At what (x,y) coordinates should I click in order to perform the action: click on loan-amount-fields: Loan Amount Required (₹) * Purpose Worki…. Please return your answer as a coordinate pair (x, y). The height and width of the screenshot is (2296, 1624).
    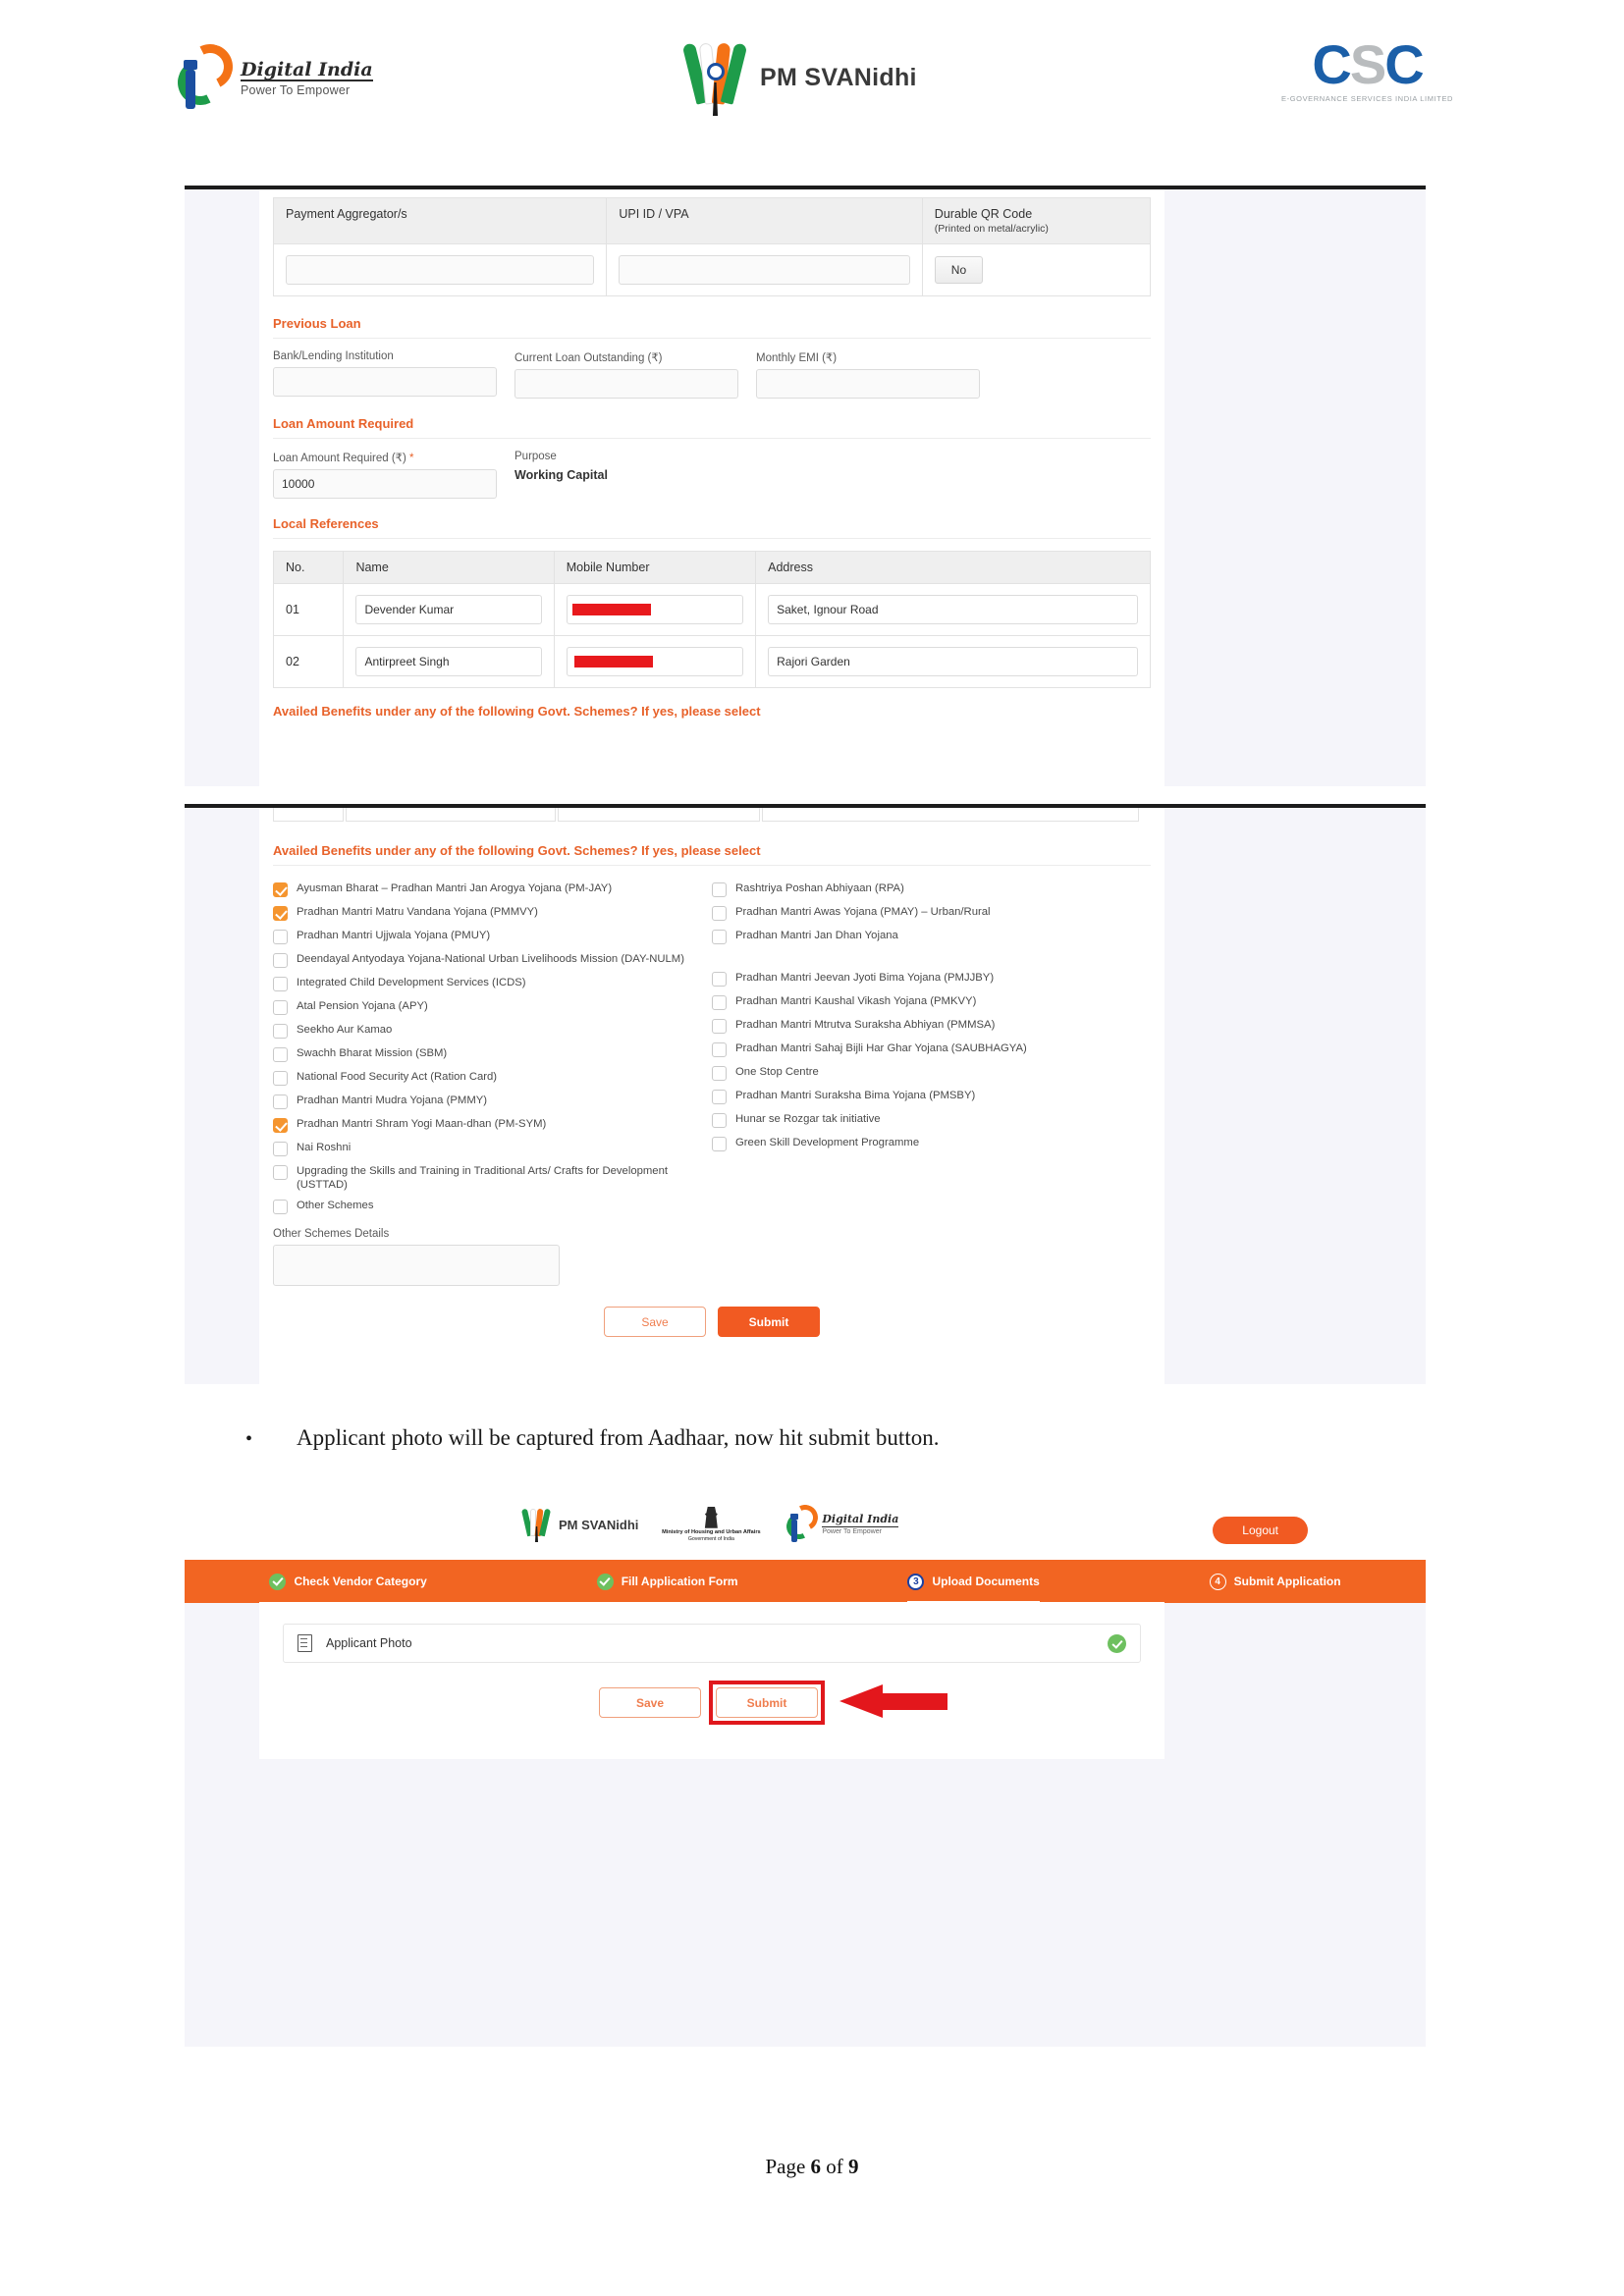
    Looking at the image, I should click on (712, 475).